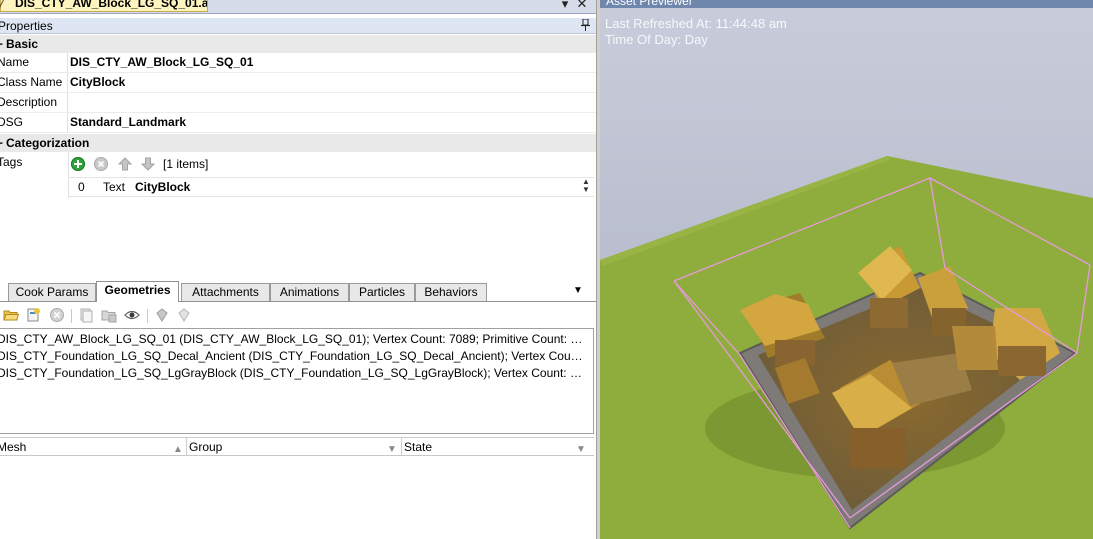  I want to click on column-header-group: Group ▼, so click(294, 446).